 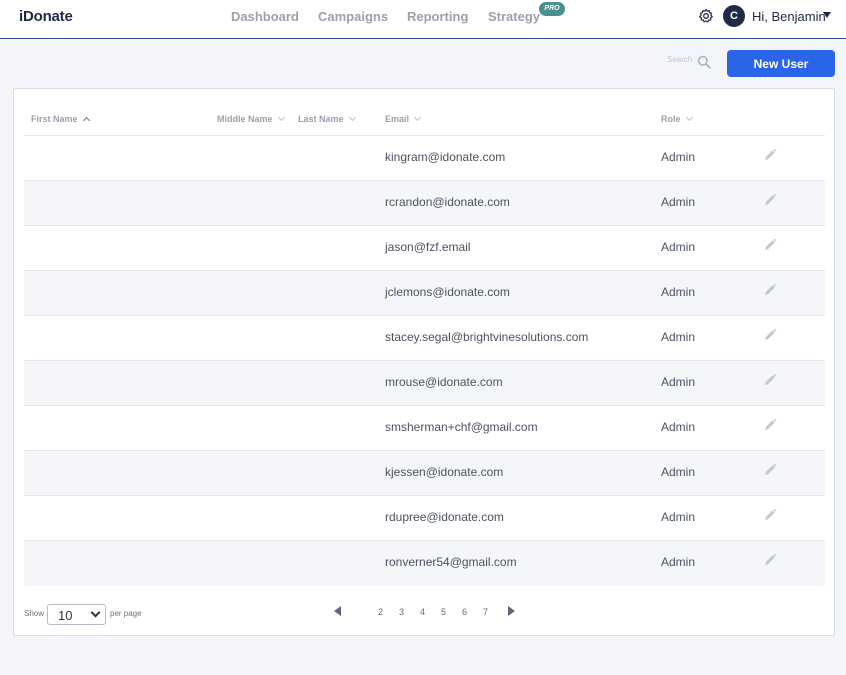 I want to click on column-header-role: Role, so click(x=677, y=118).